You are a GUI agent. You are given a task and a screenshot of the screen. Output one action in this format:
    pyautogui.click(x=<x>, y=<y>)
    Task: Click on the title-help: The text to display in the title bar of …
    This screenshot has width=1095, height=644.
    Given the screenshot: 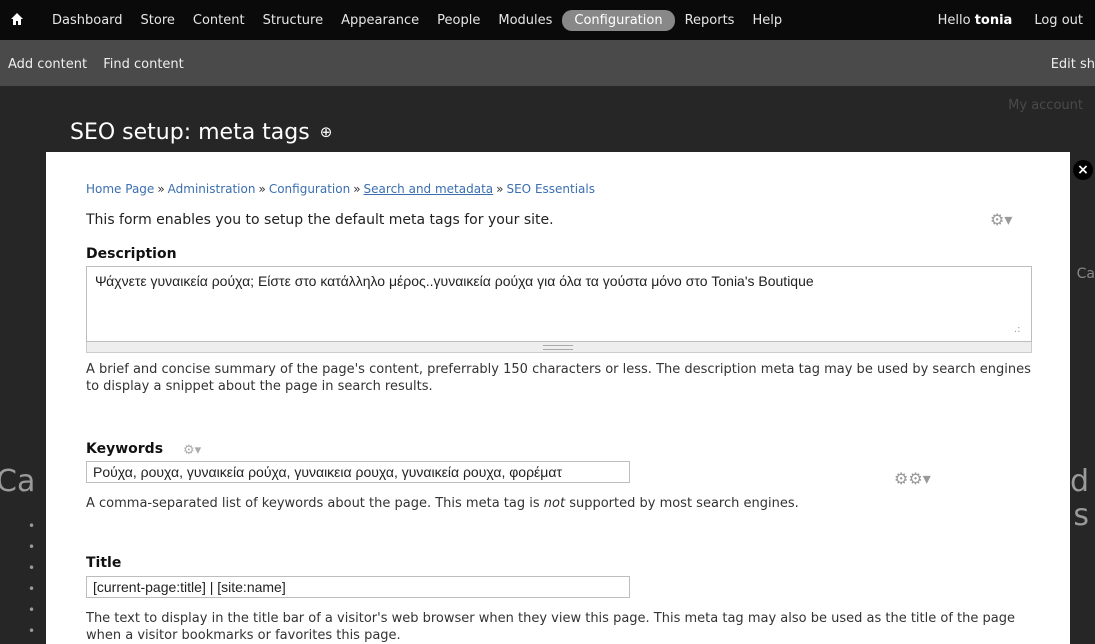 What is the action you would take?
    pyautogui.click(x=550, y=627)
    